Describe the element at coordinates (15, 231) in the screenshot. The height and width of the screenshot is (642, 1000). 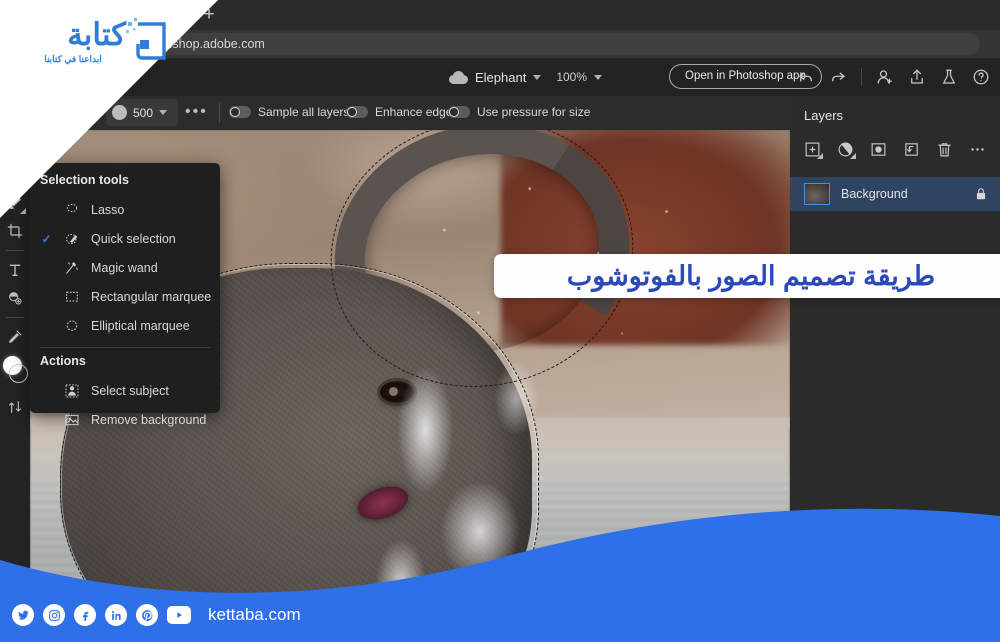
I see `crop-tool` at that location.